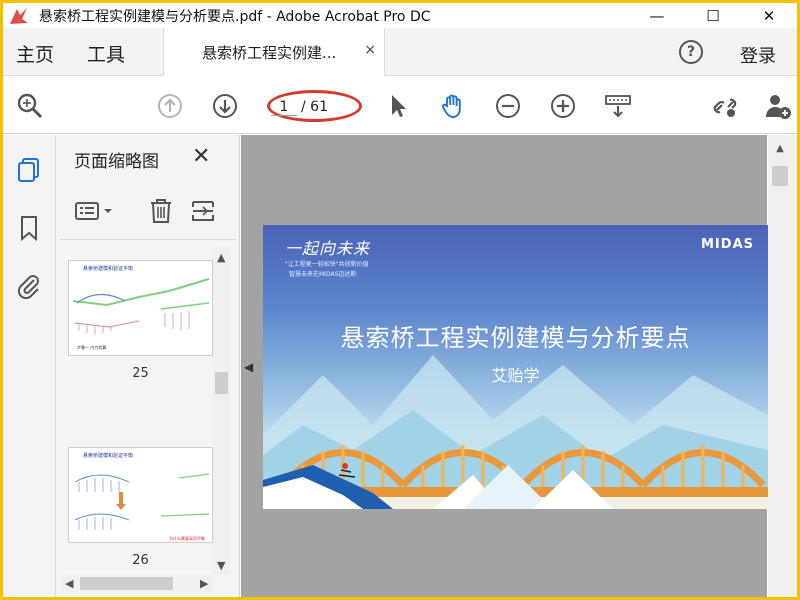 The height and width of the screenshot is (600, 800). Describe the element at coordinates (618, 106) in the screenshot. I see `keyboard-tools-icon` at that location.